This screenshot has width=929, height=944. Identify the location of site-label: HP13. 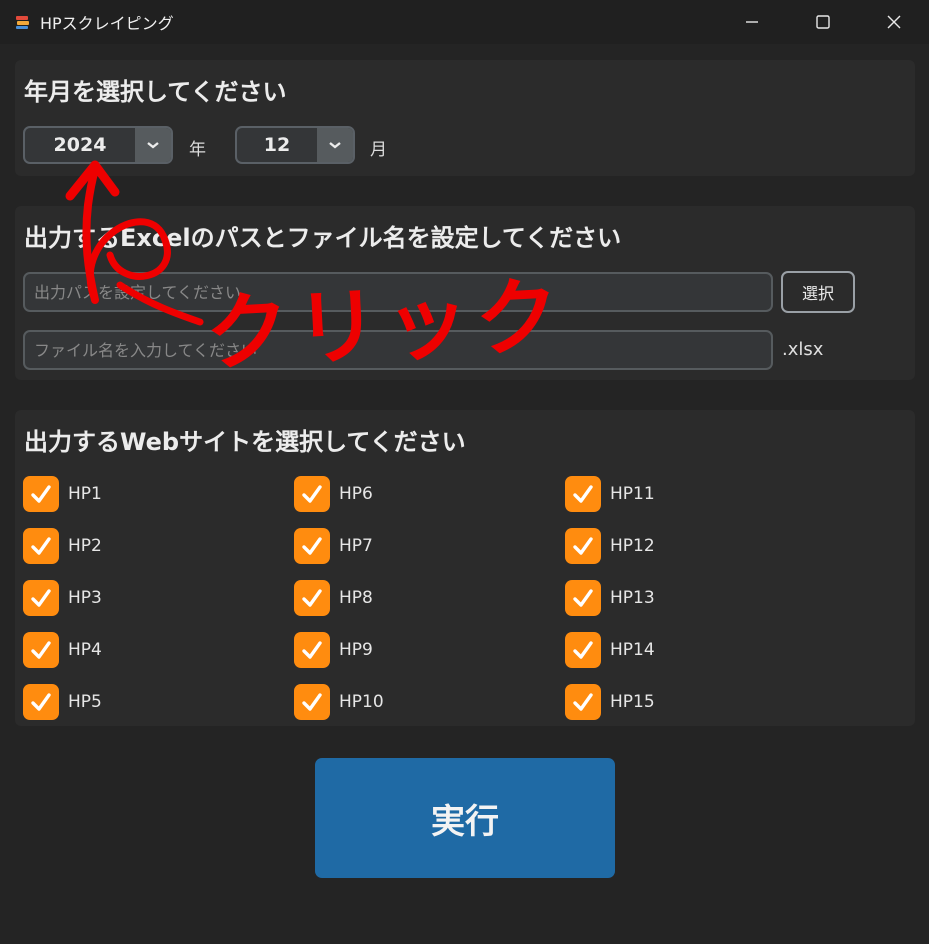
(632, 598).